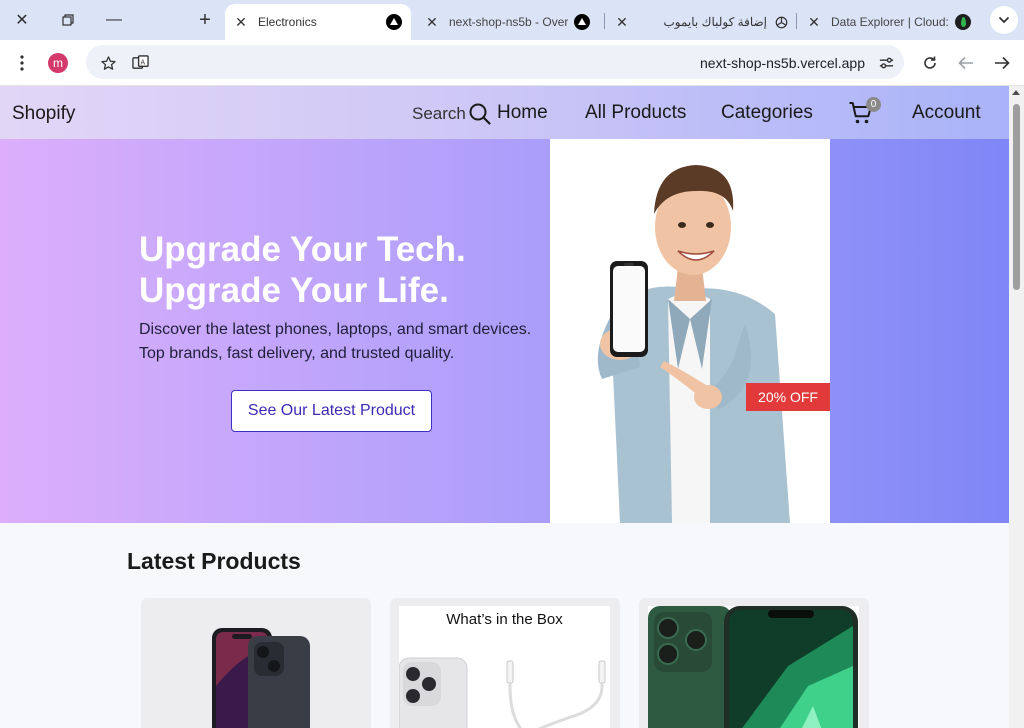  I want to click on scroll-up-arrow-icon, so click(1016, 92).